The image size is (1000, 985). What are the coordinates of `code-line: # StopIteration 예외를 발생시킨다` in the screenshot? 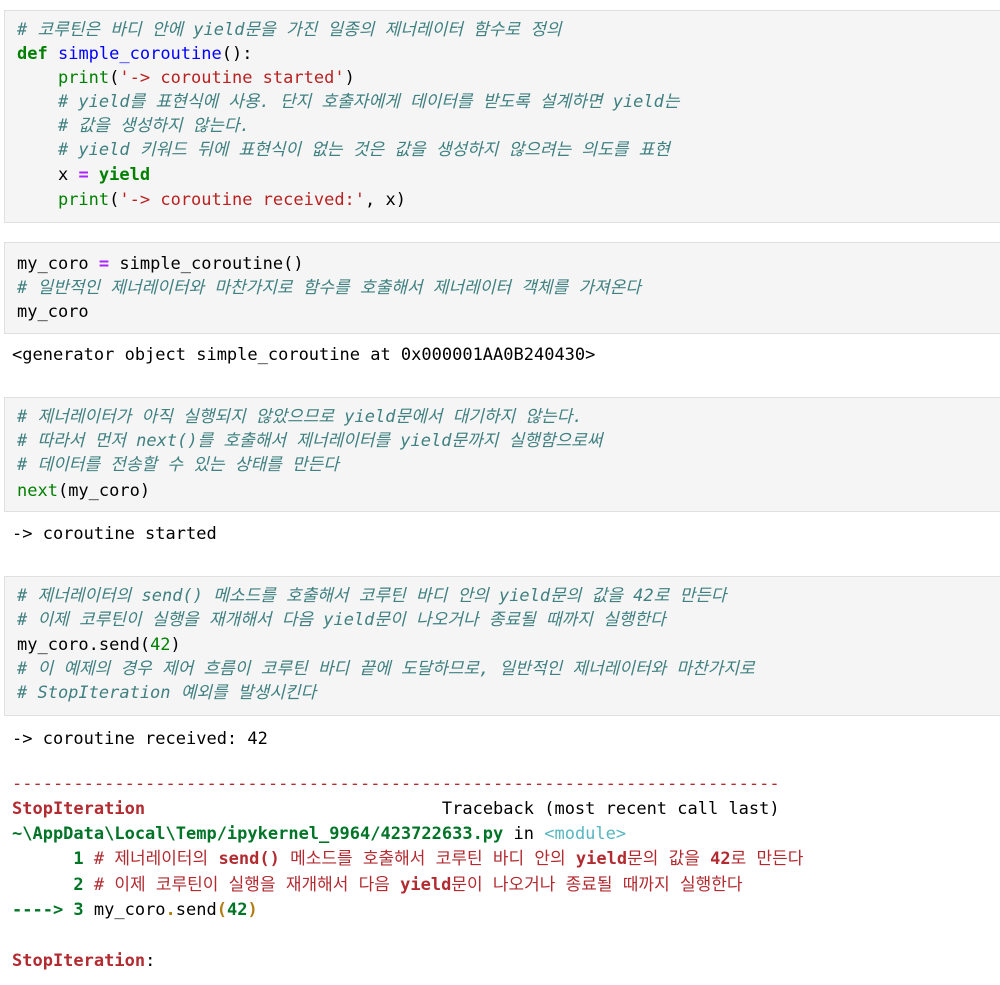 It's located at (166, 693).